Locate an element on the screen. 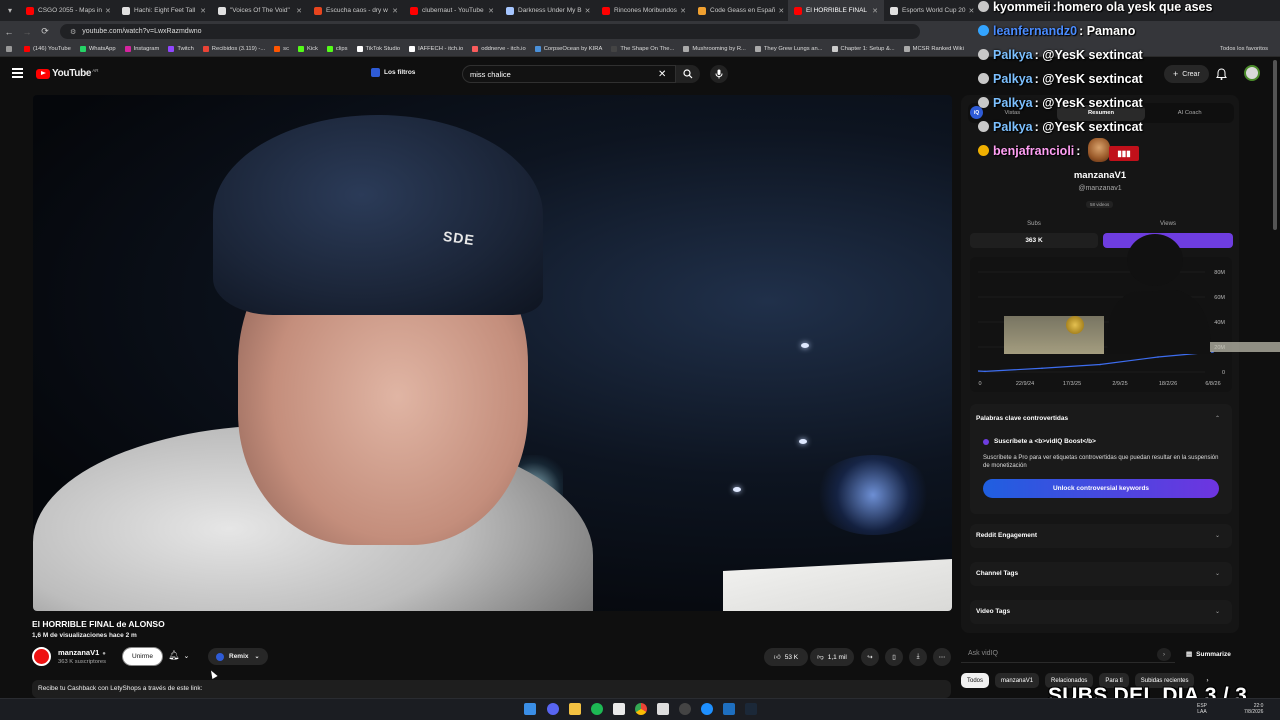 This screenshot has width=1280, height=720. notifications-bell-icon is located at coordinates (1221, 76).